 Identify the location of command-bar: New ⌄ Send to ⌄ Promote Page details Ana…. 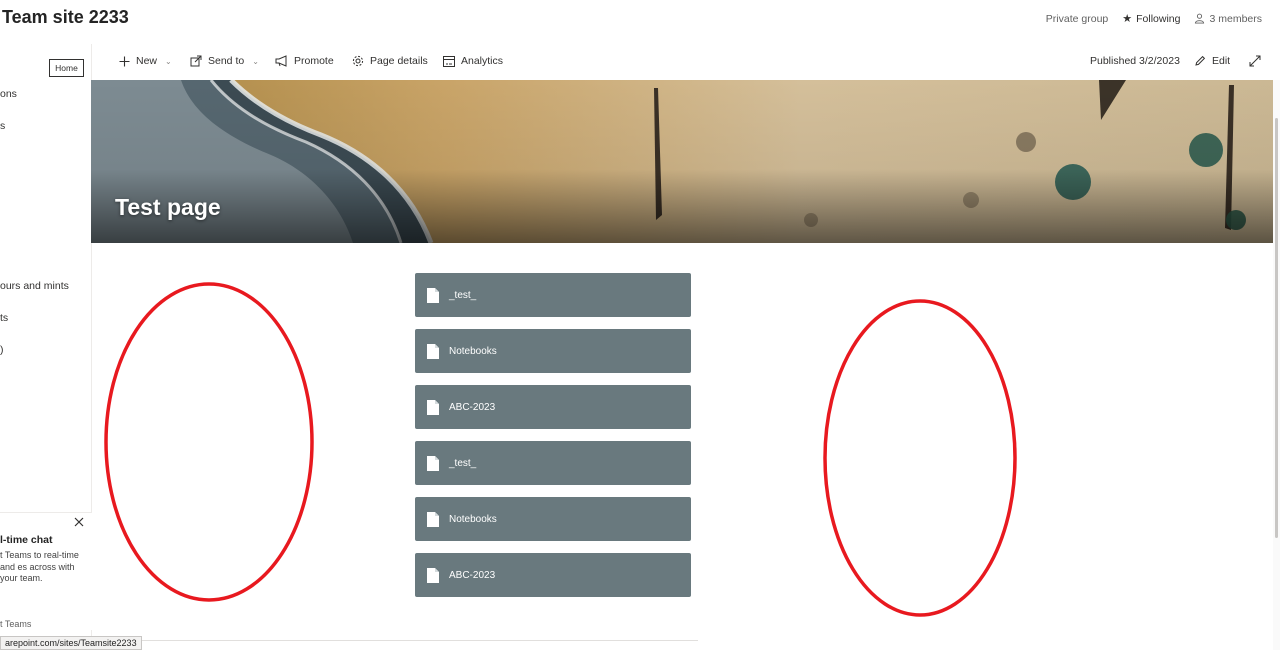
(686, 62).